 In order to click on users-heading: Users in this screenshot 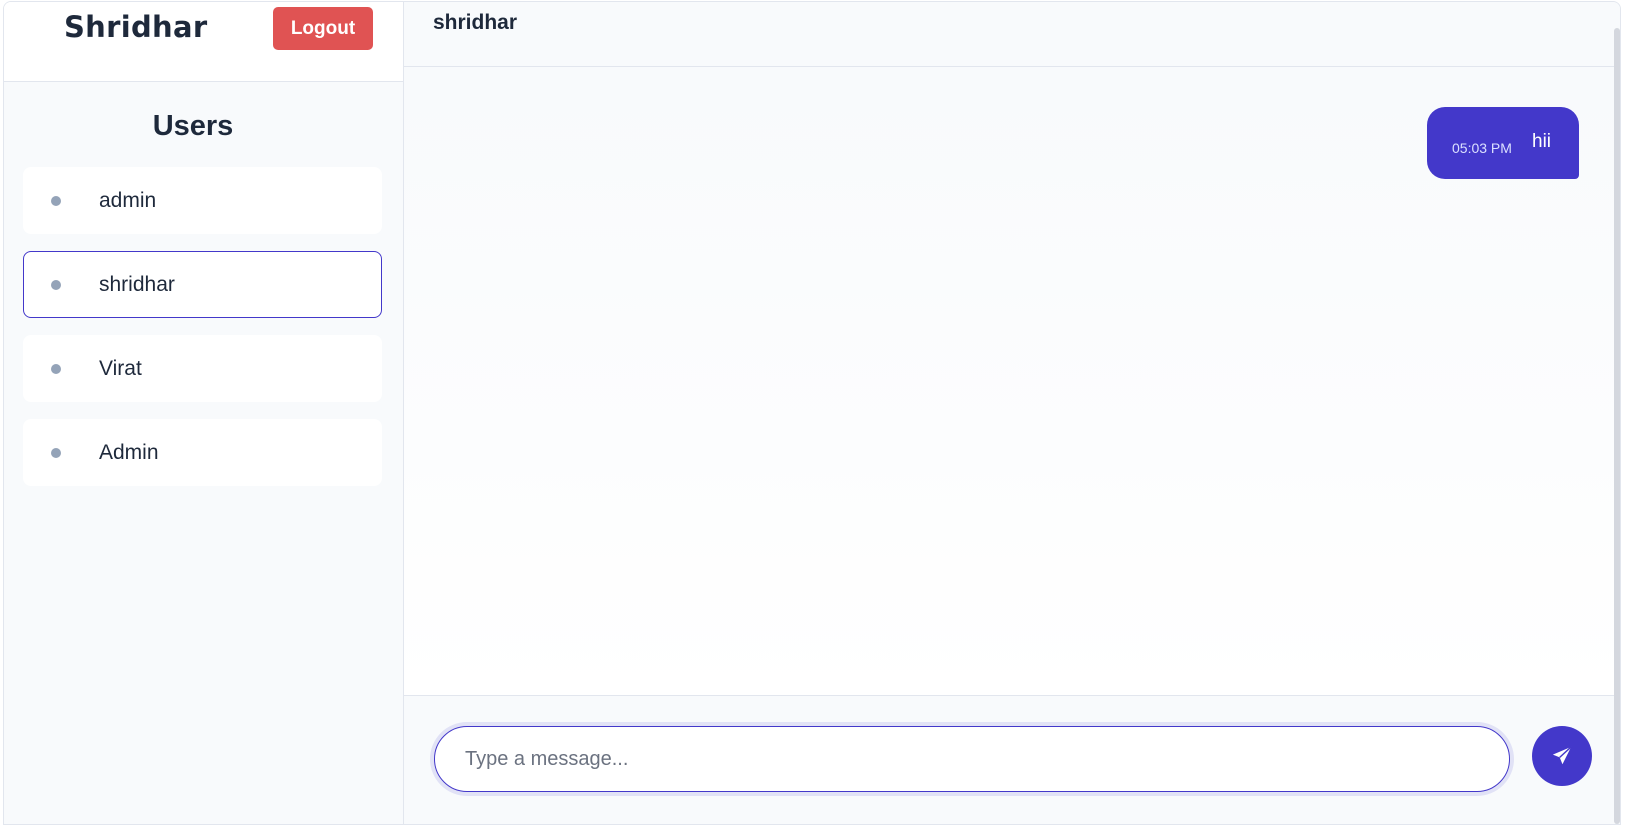, I will do `click(193, 126)`.